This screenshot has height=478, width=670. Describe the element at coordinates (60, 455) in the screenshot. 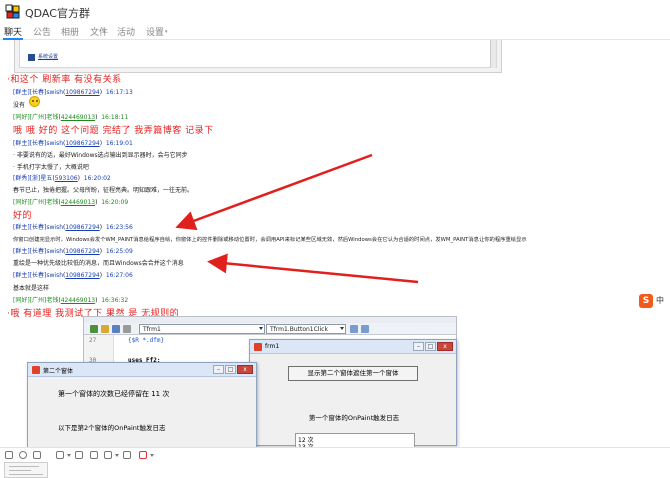

I see `image-icon` at that location.